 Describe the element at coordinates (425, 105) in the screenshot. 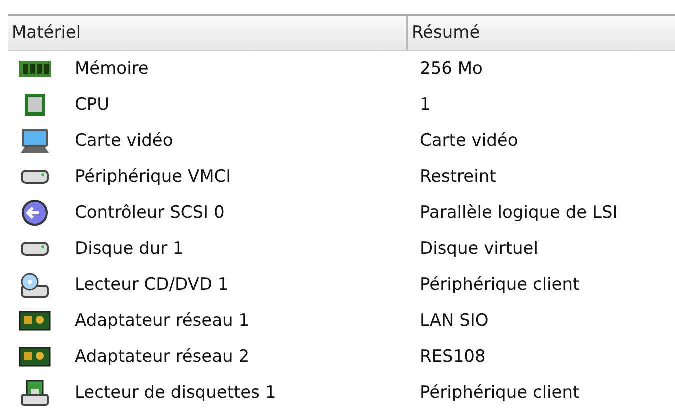

I see `hardware-summary: 1` at that location.